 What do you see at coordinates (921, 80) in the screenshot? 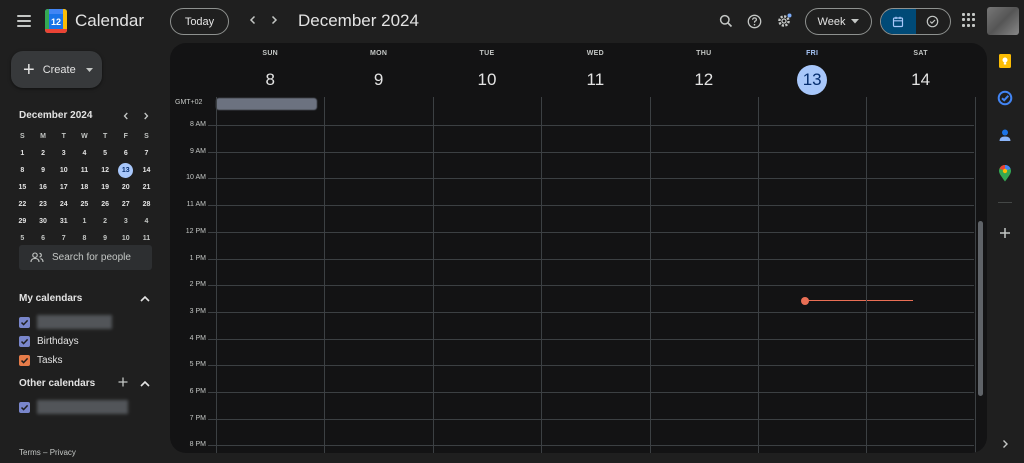
I see `day-number: 14` at bounding box center [921, 80].